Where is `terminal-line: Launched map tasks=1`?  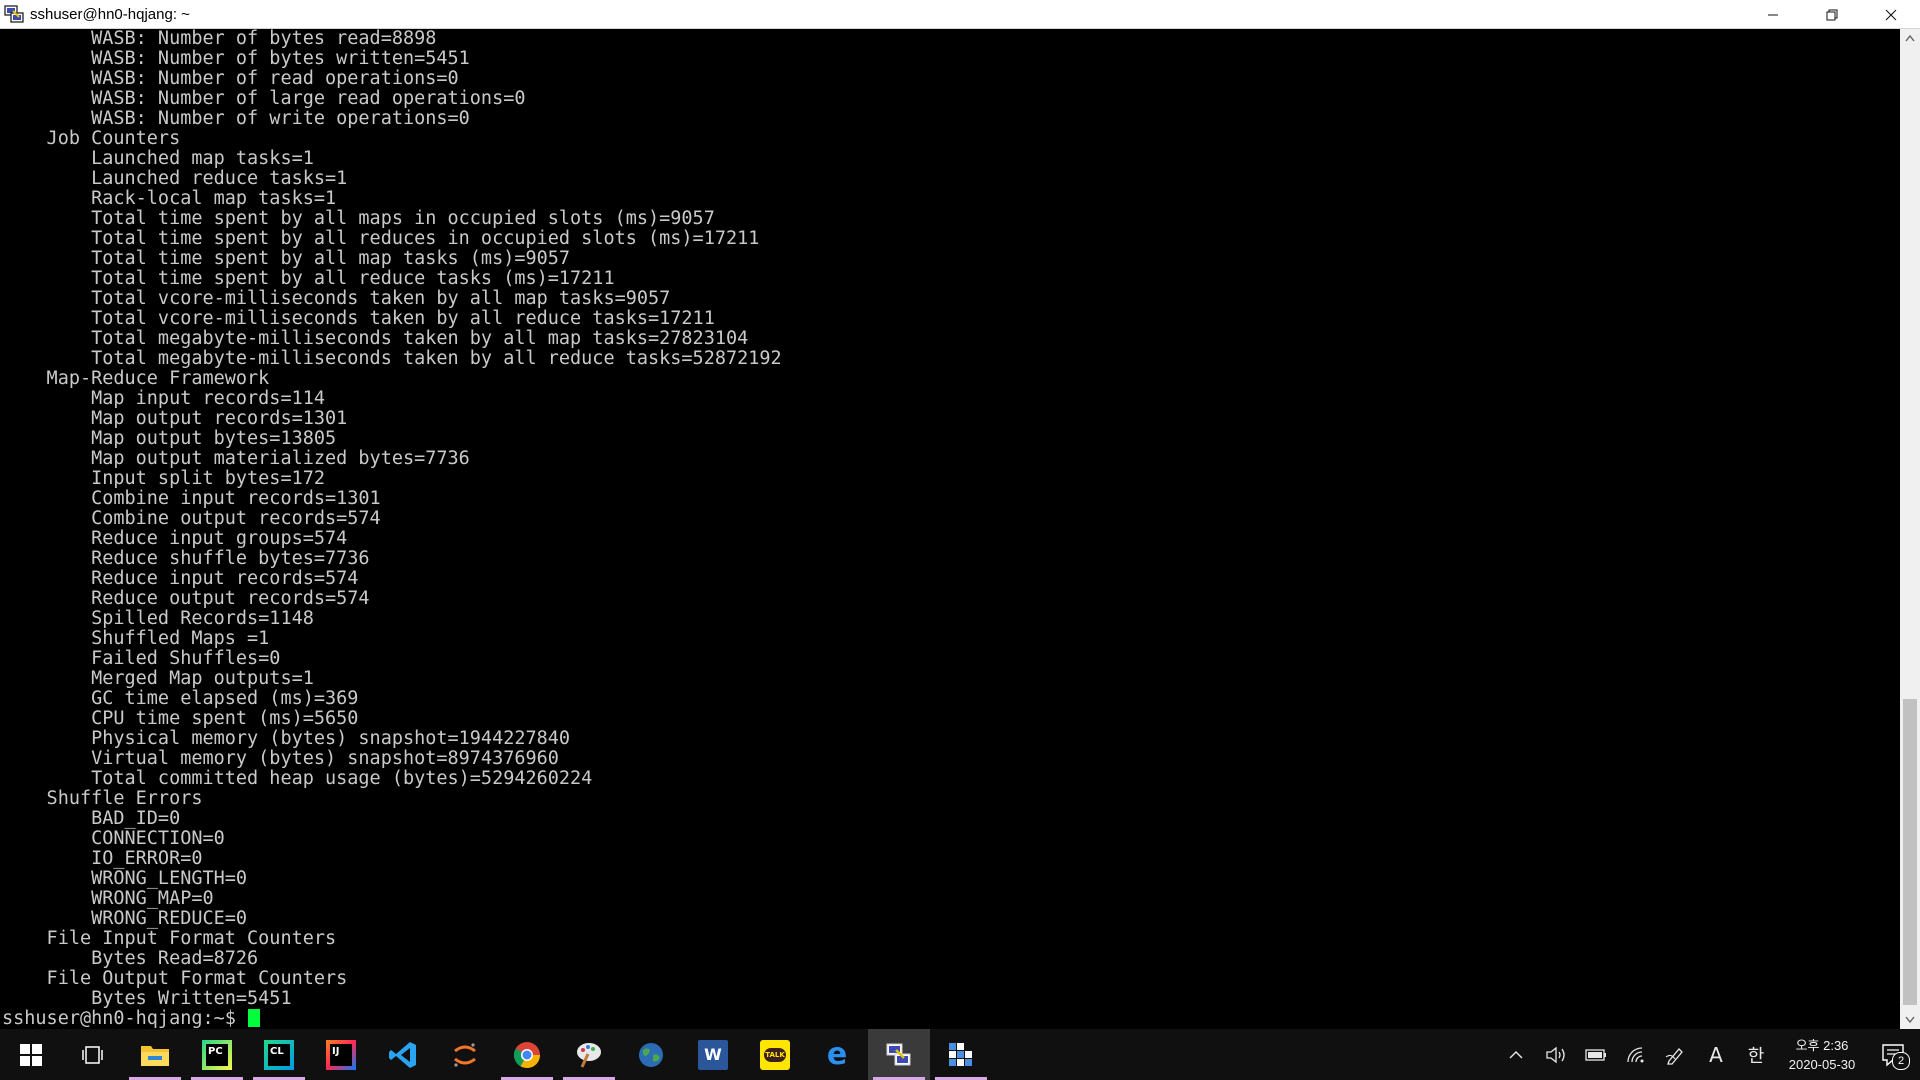 terminal-line: Launched map tasks=1 is located at coordinates (158, 158).